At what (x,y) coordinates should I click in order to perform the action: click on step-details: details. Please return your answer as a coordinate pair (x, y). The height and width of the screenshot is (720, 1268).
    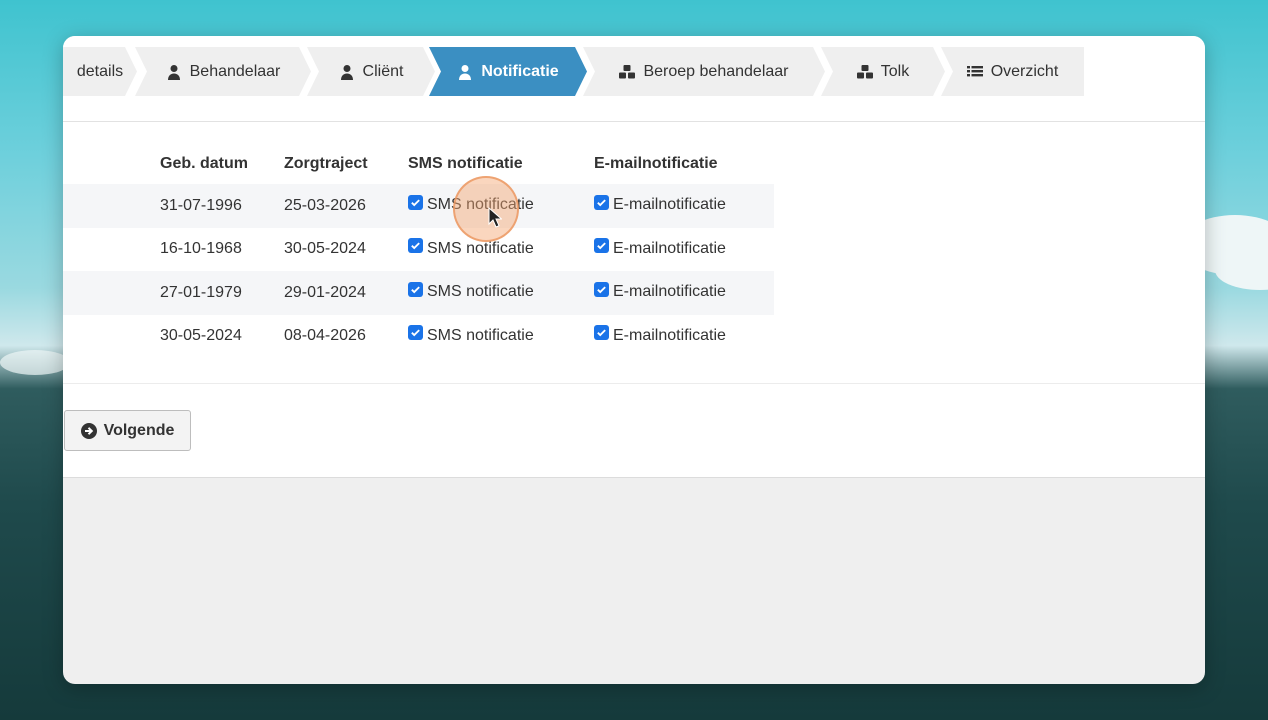
    Looking at the image, I should click on (100, 71).